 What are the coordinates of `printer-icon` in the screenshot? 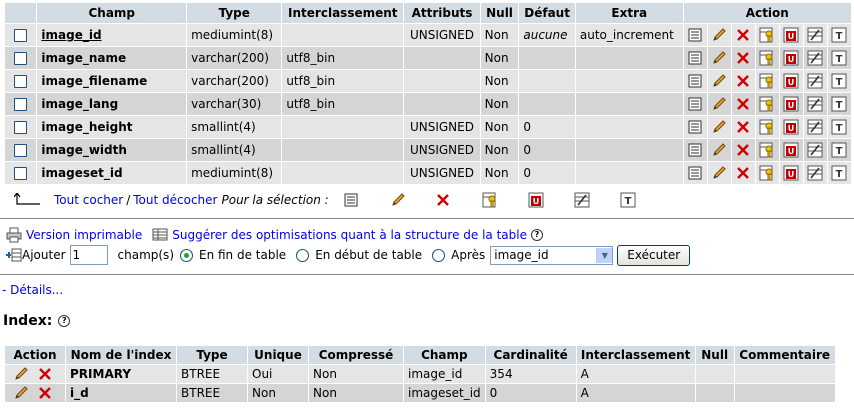 It's located at (14, 235).